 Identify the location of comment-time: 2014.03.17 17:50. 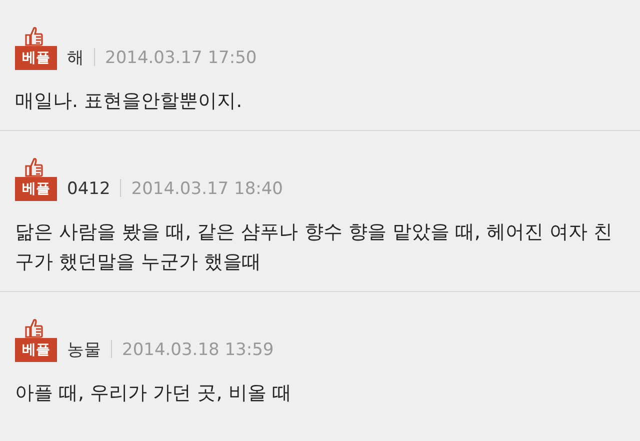
(181, 58).